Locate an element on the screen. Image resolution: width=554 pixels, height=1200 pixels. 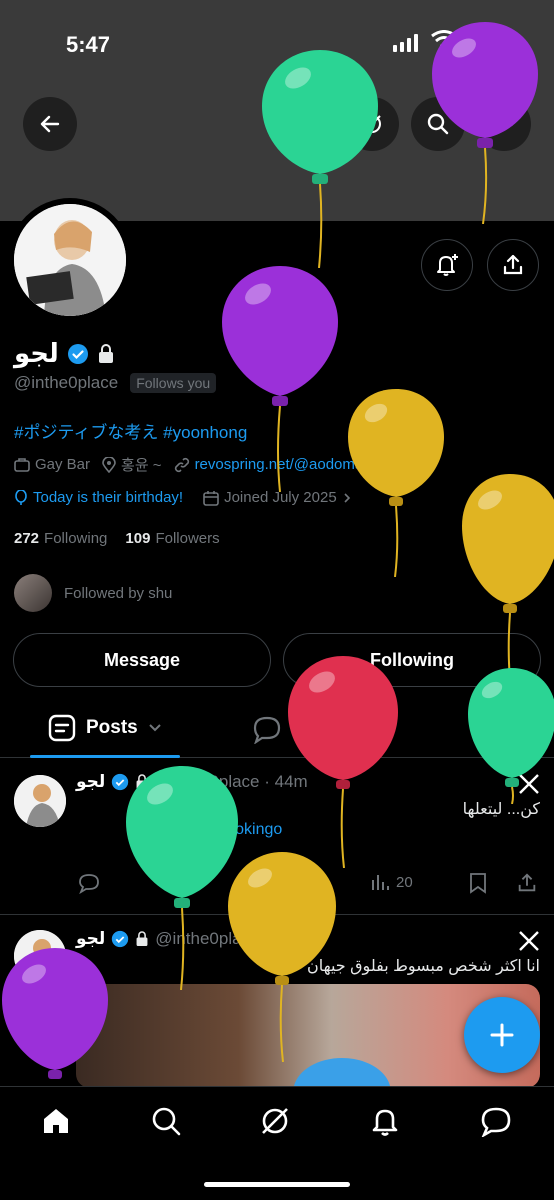
more-button is located at coordinates (504, 124).